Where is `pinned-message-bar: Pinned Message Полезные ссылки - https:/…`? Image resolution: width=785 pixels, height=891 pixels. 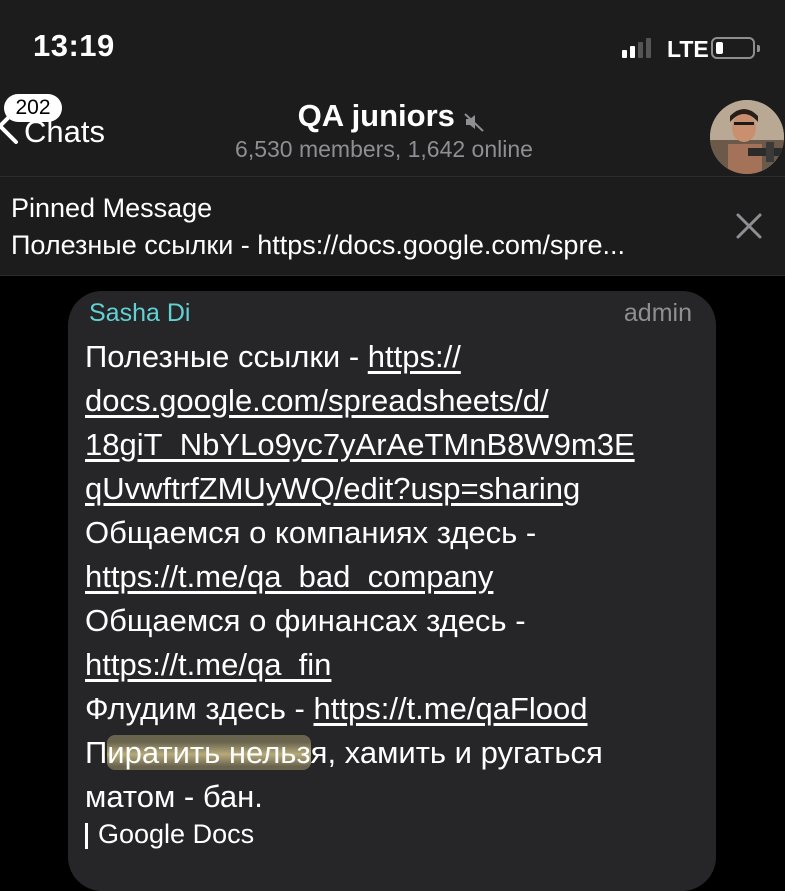
pinned-message-bar: Pinned Message Полезные ссылки - https:/… is located at coordinates (392, 226).